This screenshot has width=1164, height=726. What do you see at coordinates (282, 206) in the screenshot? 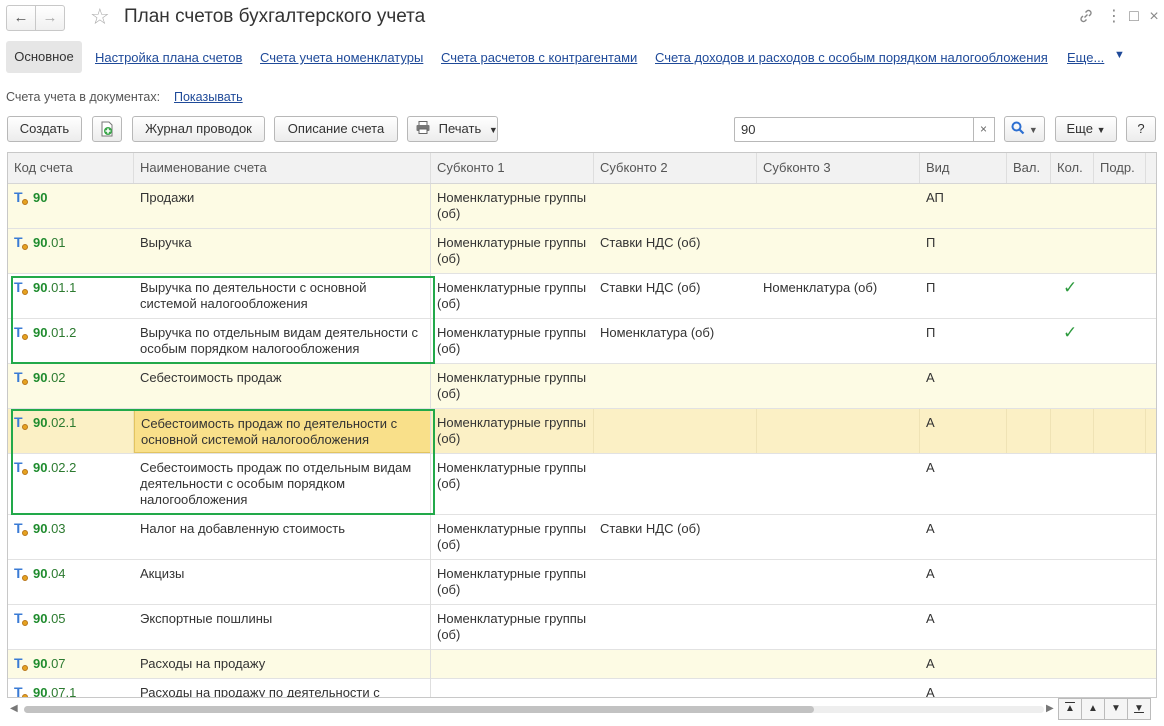
I see `cell-account-name: Продажи` at bounding box center [282, 206].